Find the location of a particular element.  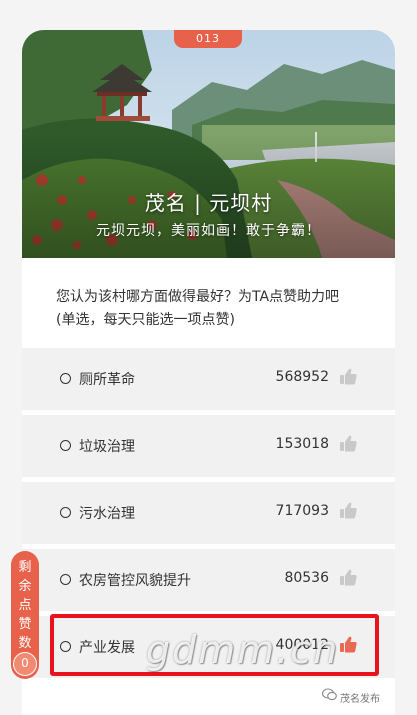

remaining-likes-badge: 剩 余 点 赞 数 0 is located at coordinates (25, 615).